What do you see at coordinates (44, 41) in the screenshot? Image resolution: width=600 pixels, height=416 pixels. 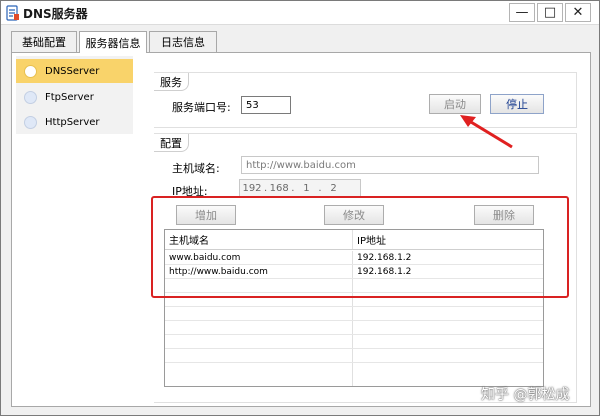 I see `tab-basic-config: 基础配置` at bounding box center [44, 41].